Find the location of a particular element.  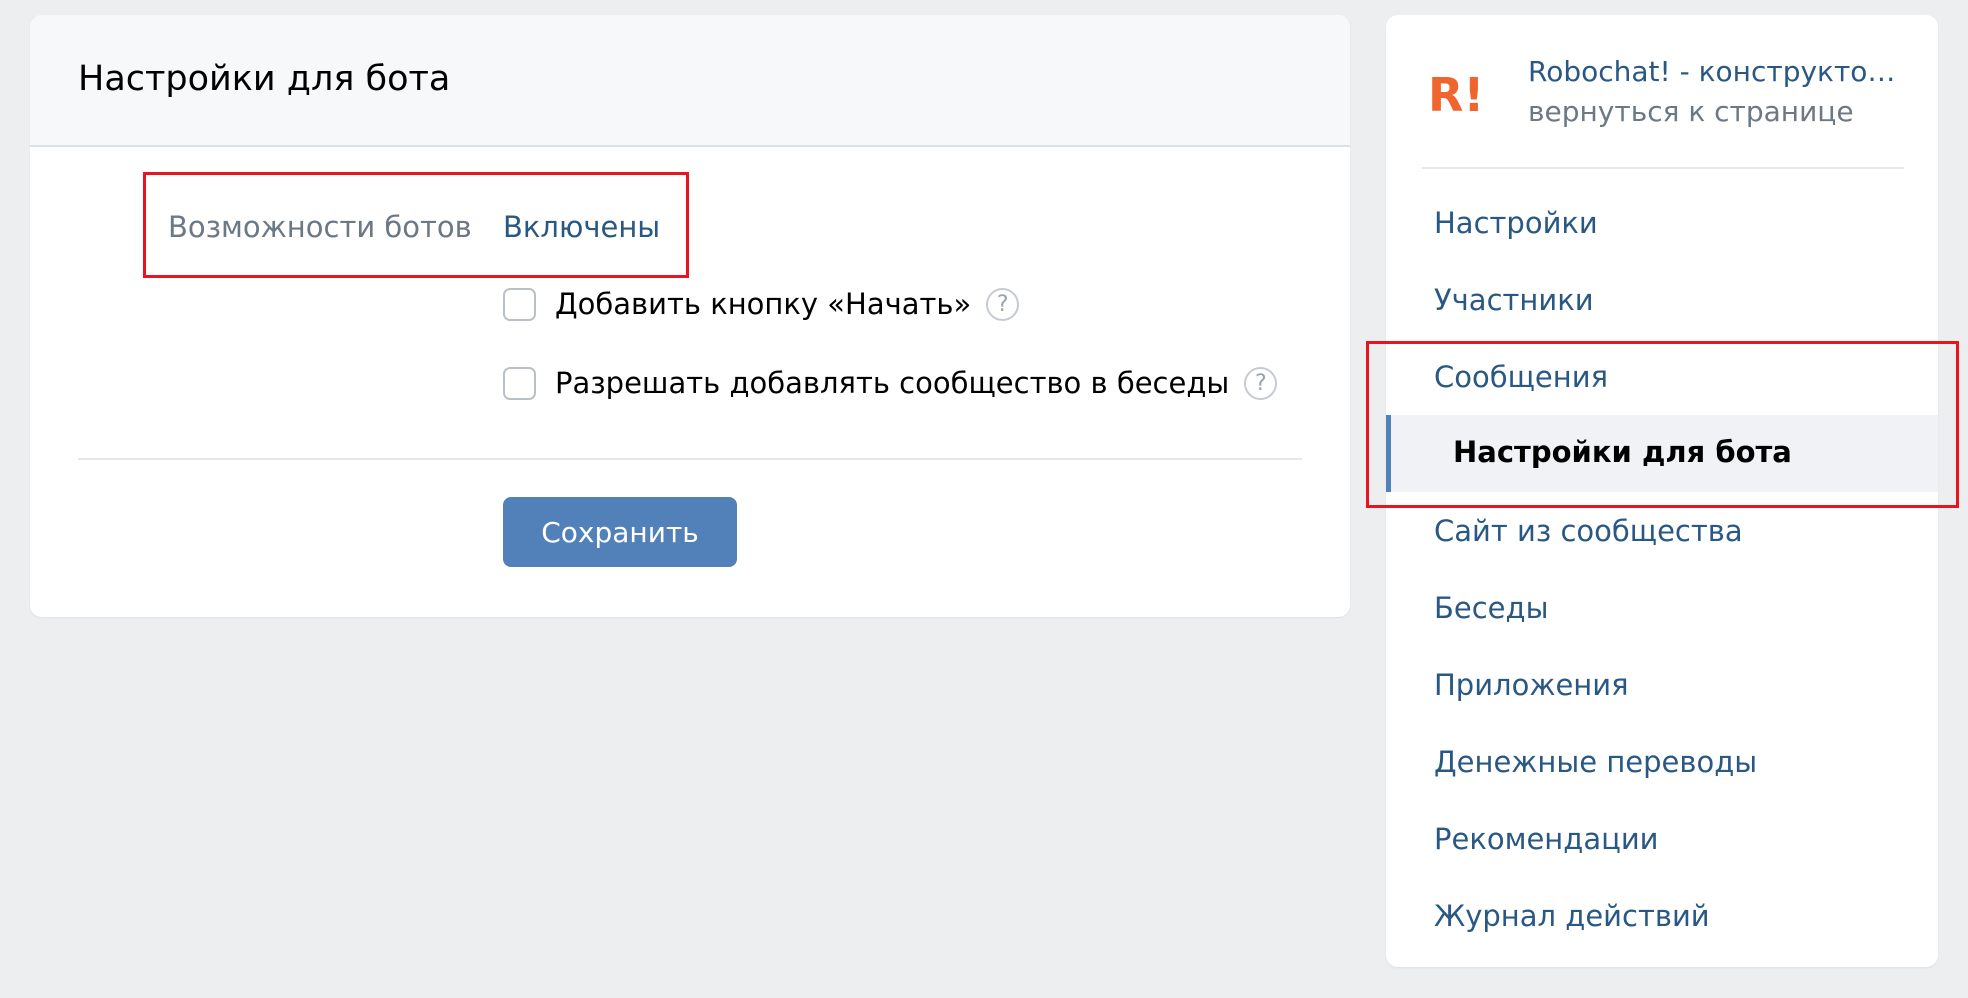

sidebar-item-community-site: Сайт из сообщества is located at coordinates (1588, 531).